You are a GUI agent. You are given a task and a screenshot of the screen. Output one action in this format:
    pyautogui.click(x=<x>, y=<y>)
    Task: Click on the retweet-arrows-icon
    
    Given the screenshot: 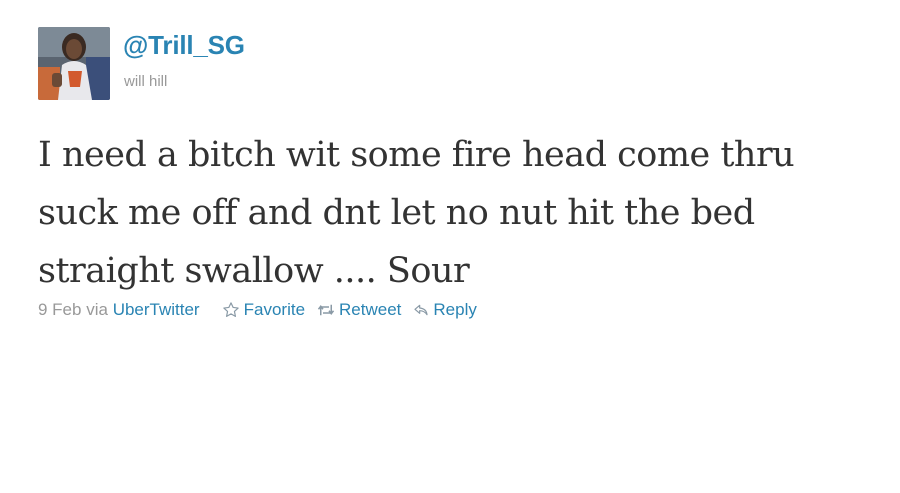 What is the action you would take?
    pyautogui.click(x=326, y=310)
    